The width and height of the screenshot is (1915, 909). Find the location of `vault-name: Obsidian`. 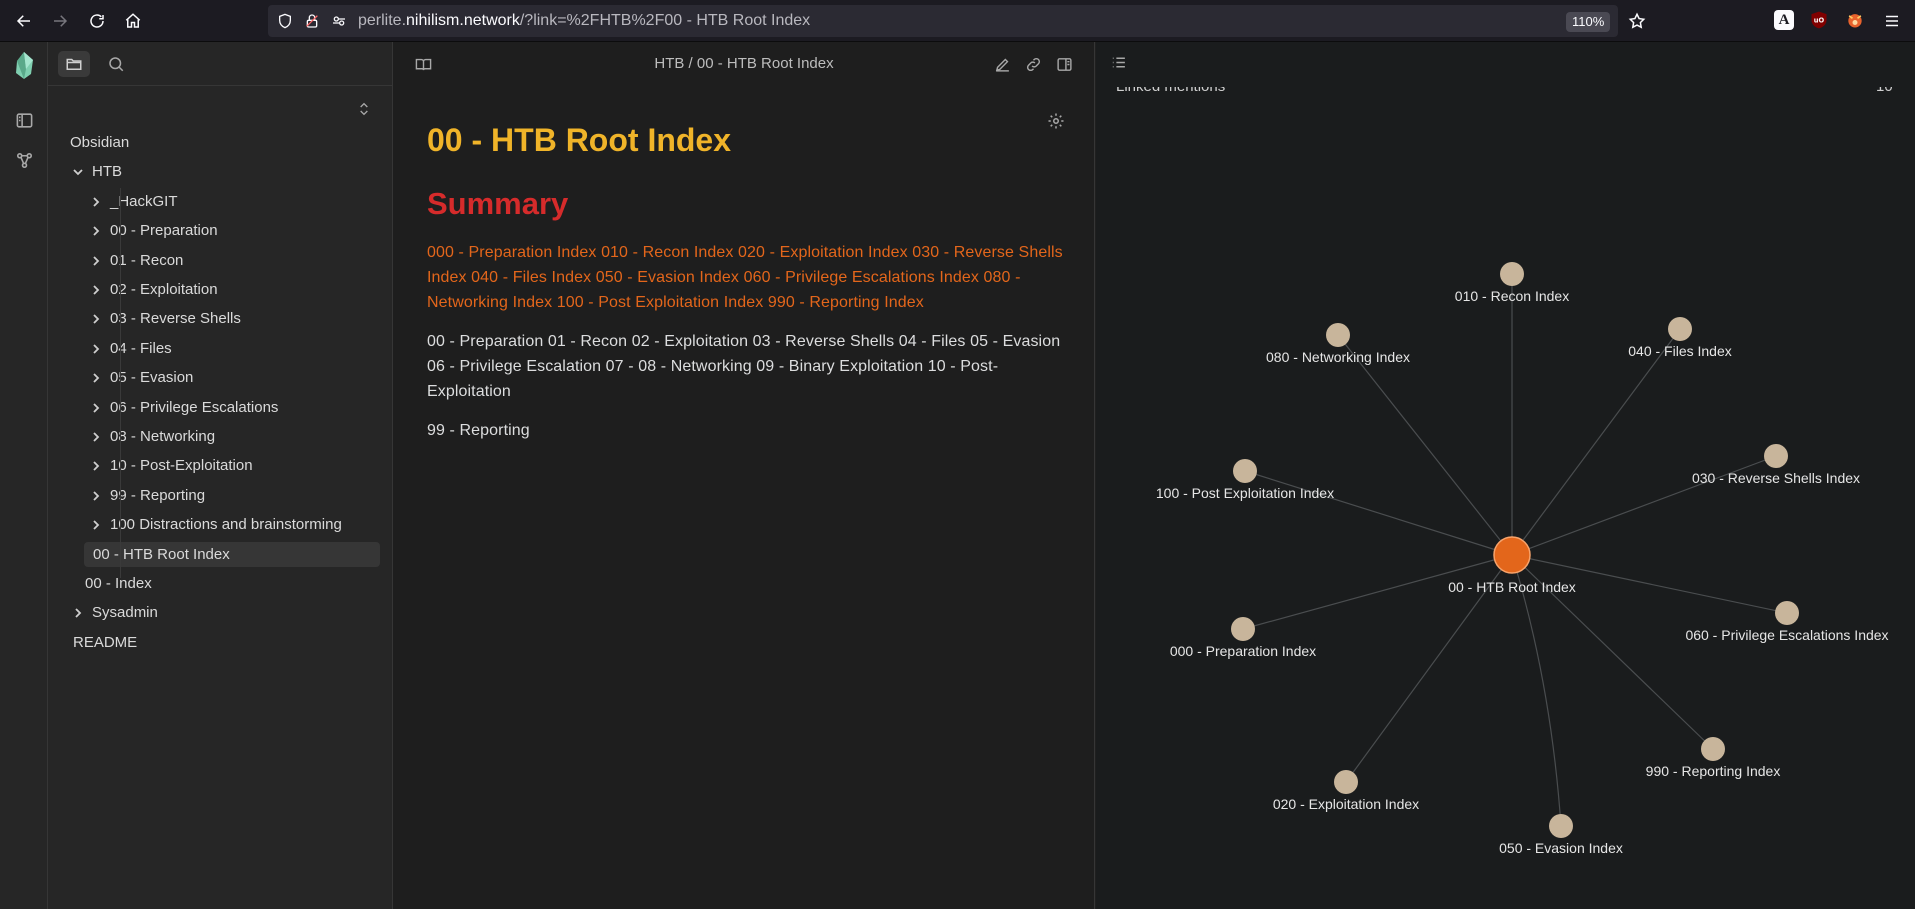

vault-name: Obsidian is located at coordinates (99, 142).